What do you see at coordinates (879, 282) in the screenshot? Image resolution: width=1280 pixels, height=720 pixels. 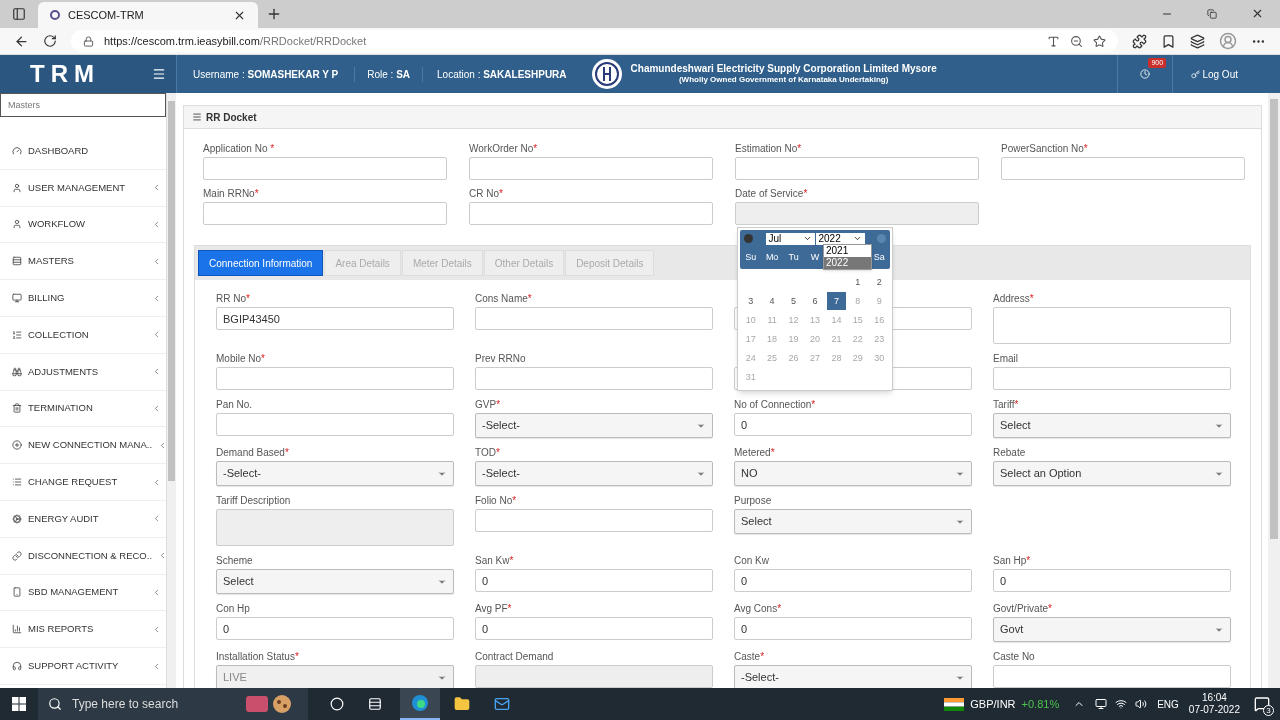 I see `calendar-day: 2` at bounding box center [879, 282].